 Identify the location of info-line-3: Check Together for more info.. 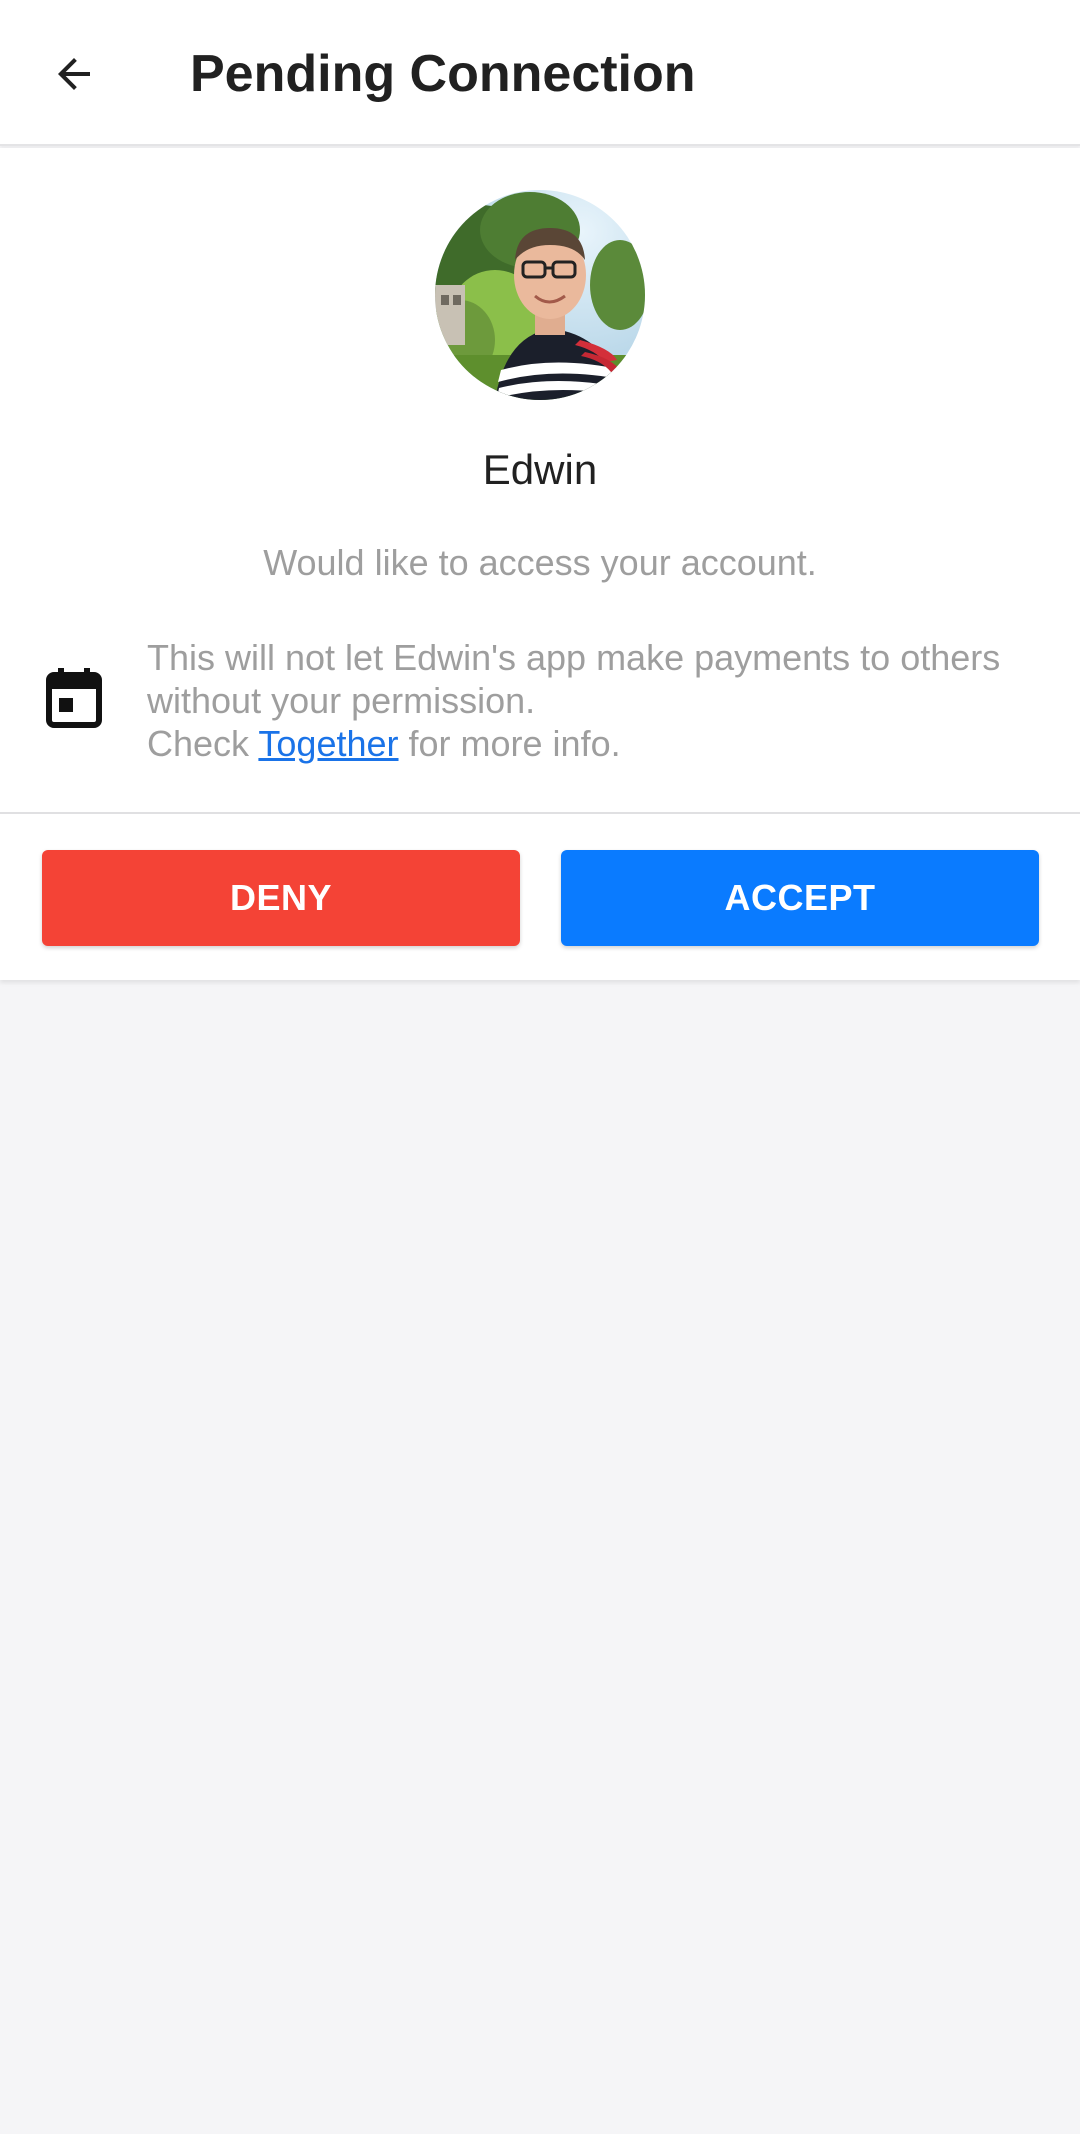
(597, 743).